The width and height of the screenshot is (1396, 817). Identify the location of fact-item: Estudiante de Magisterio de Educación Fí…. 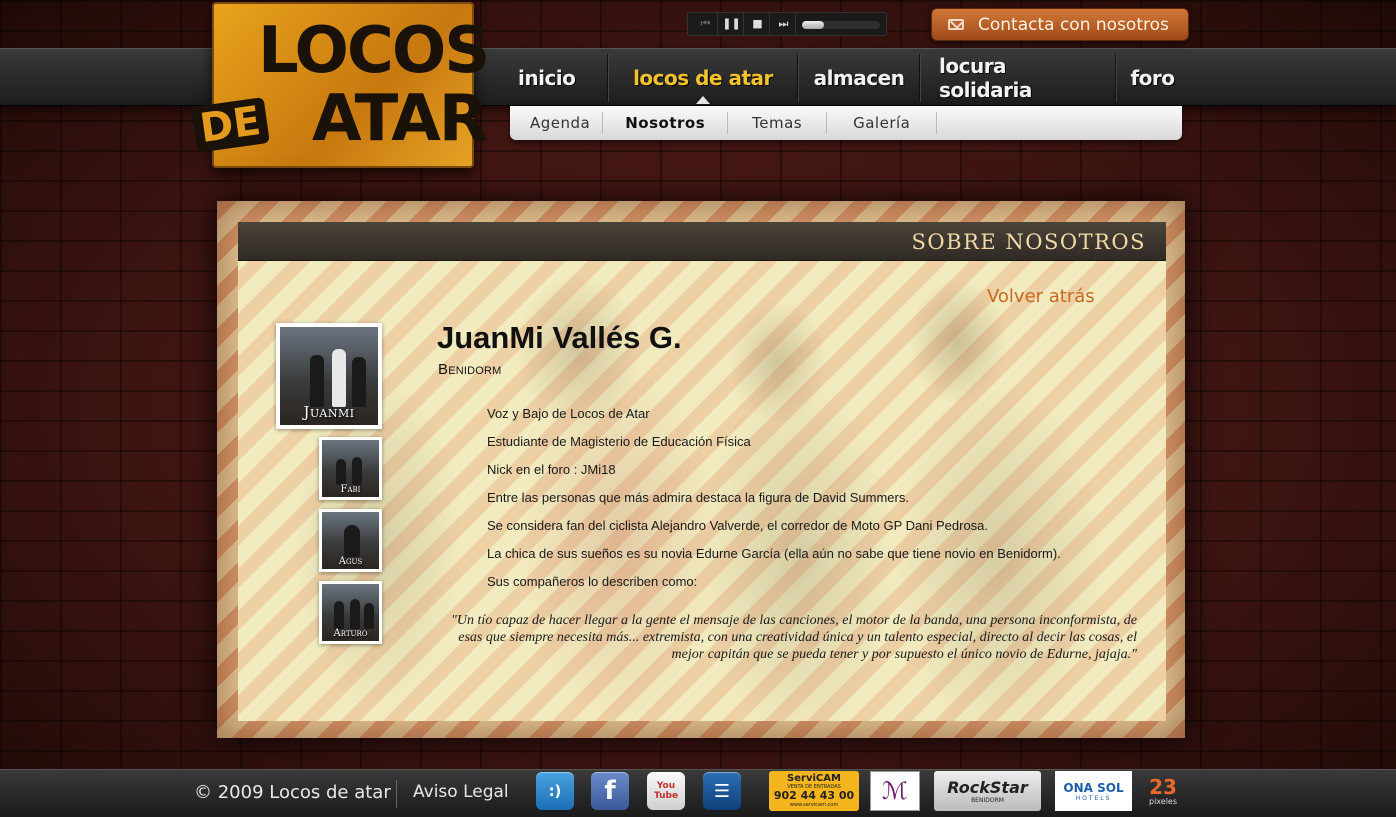
(619, 441).